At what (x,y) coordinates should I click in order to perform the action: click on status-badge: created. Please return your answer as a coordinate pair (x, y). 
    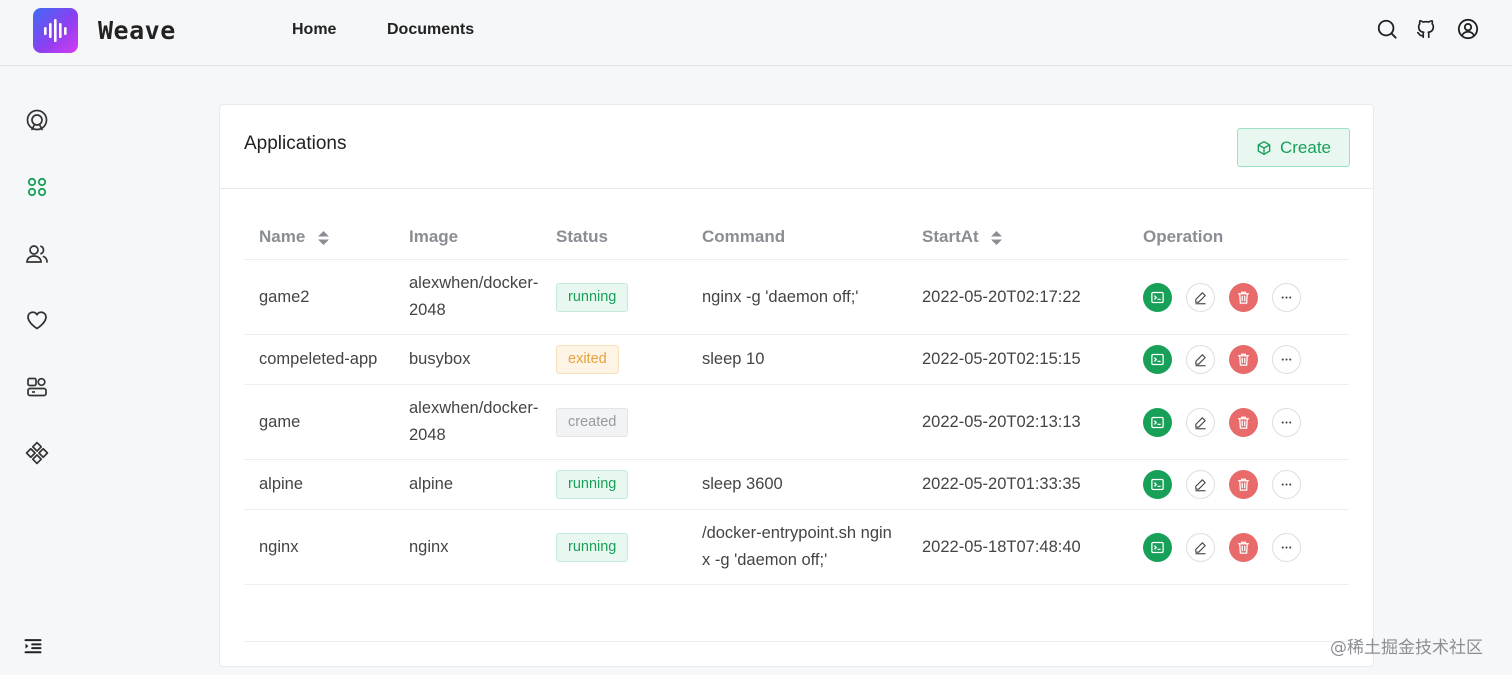
    Looking at the image, I should click on (592, 422).